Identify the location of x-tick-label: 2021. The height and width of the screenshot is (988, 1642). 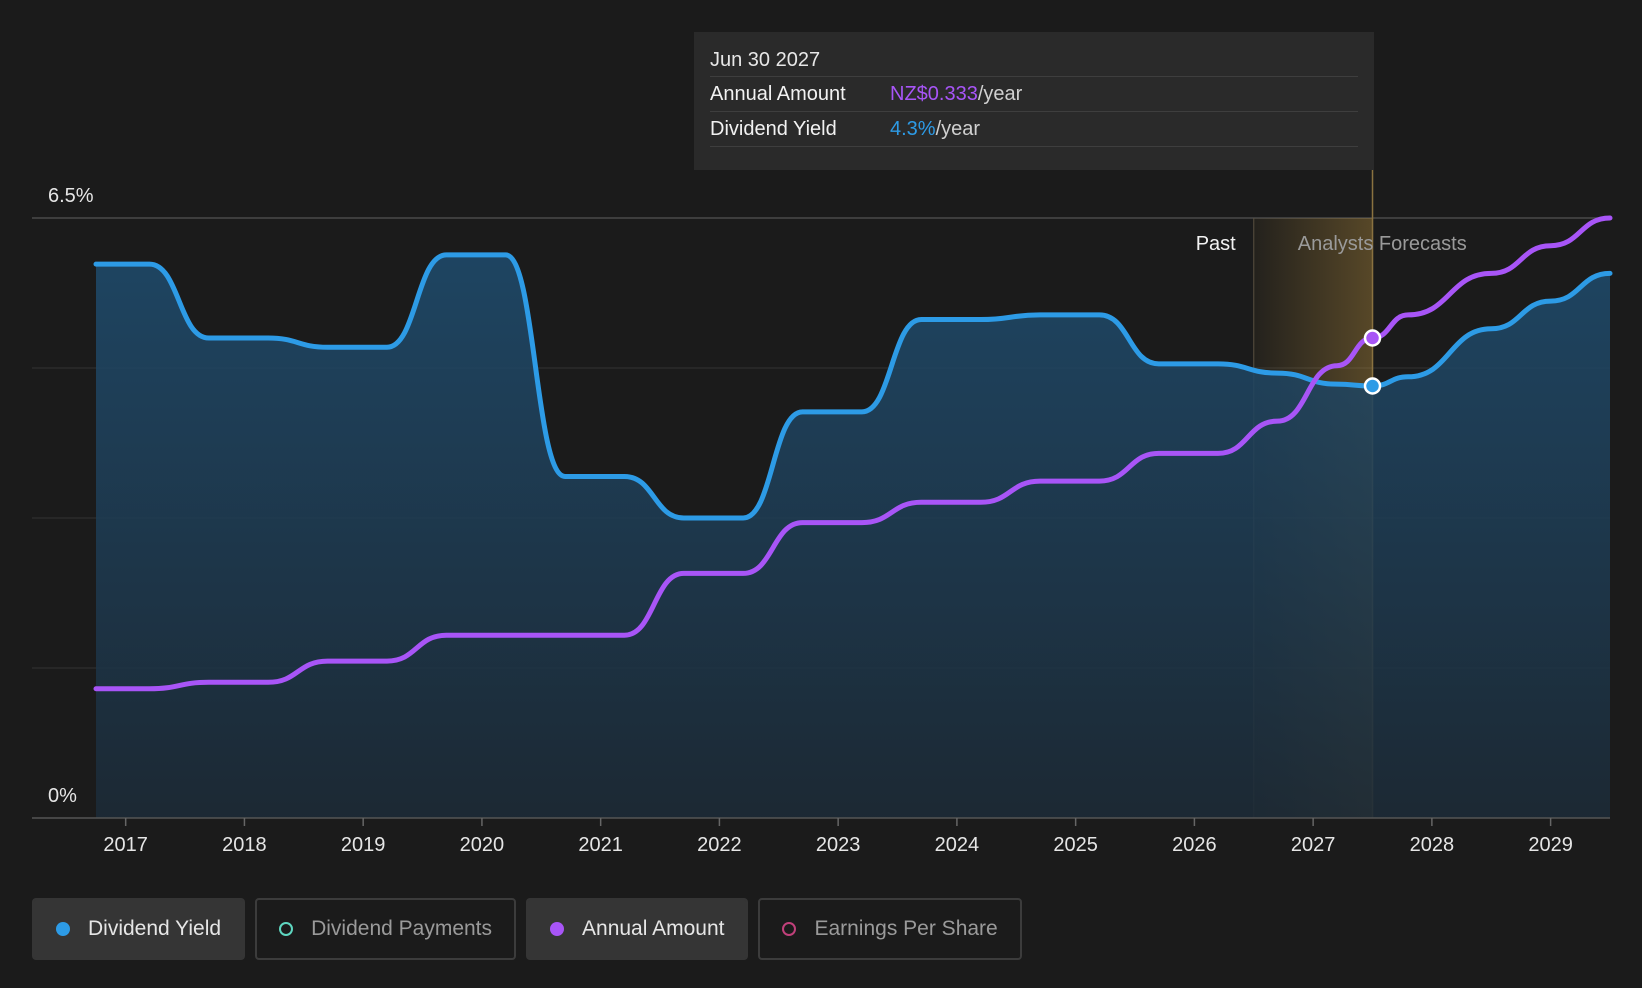
(600, 845).